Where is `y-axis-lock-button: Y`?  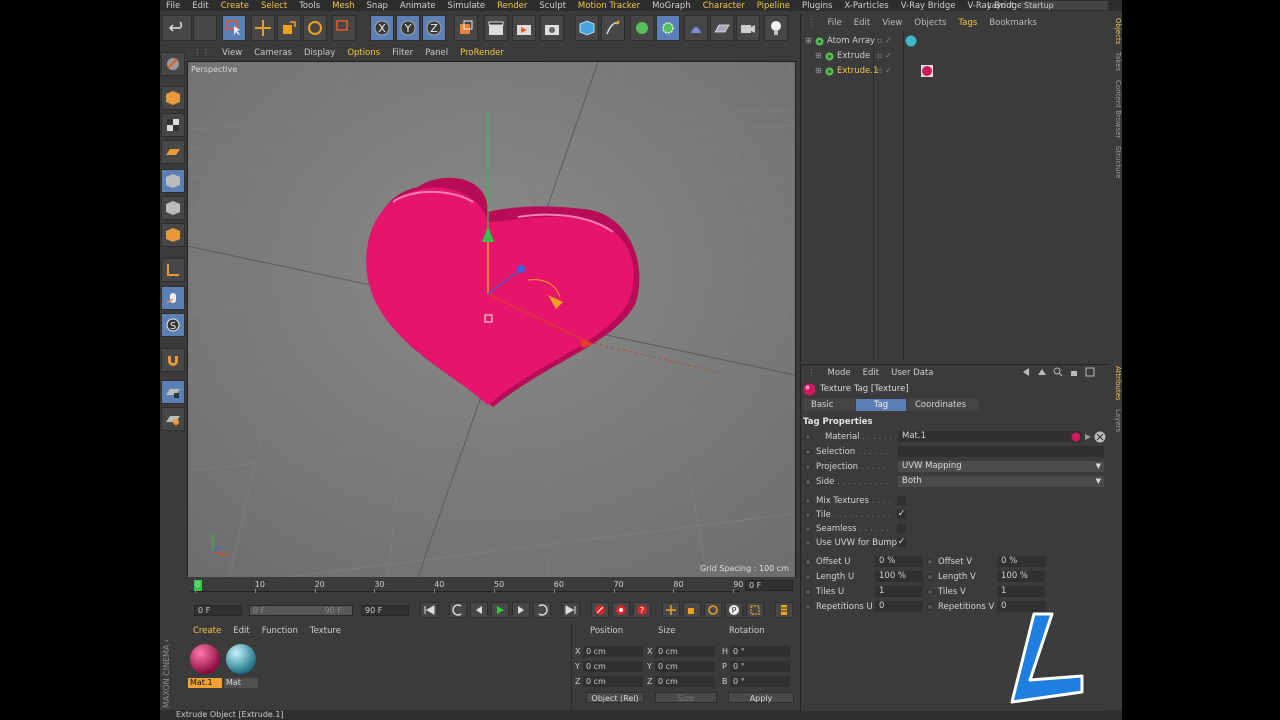 y-axis-lock-button: Y is located at coordinates (408, 28).